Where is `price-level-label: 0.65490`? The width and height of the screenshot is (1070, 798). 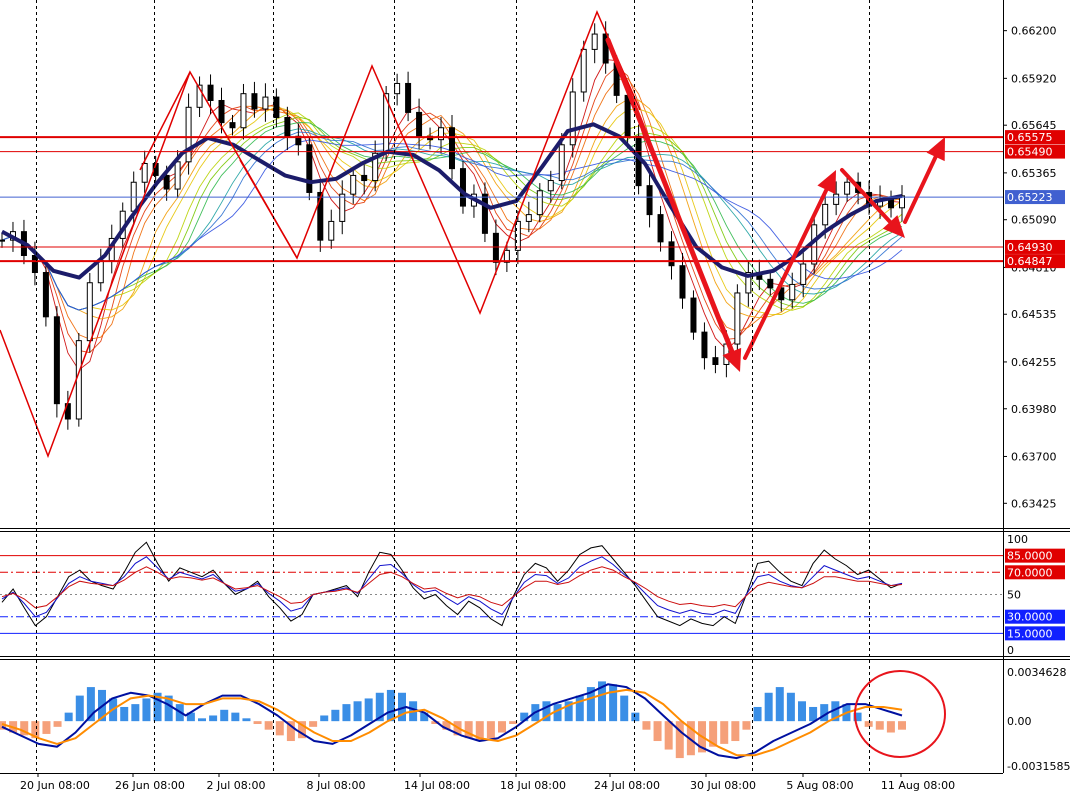
price-level-label: 0.65490 is located at coordinates (1030, 152).